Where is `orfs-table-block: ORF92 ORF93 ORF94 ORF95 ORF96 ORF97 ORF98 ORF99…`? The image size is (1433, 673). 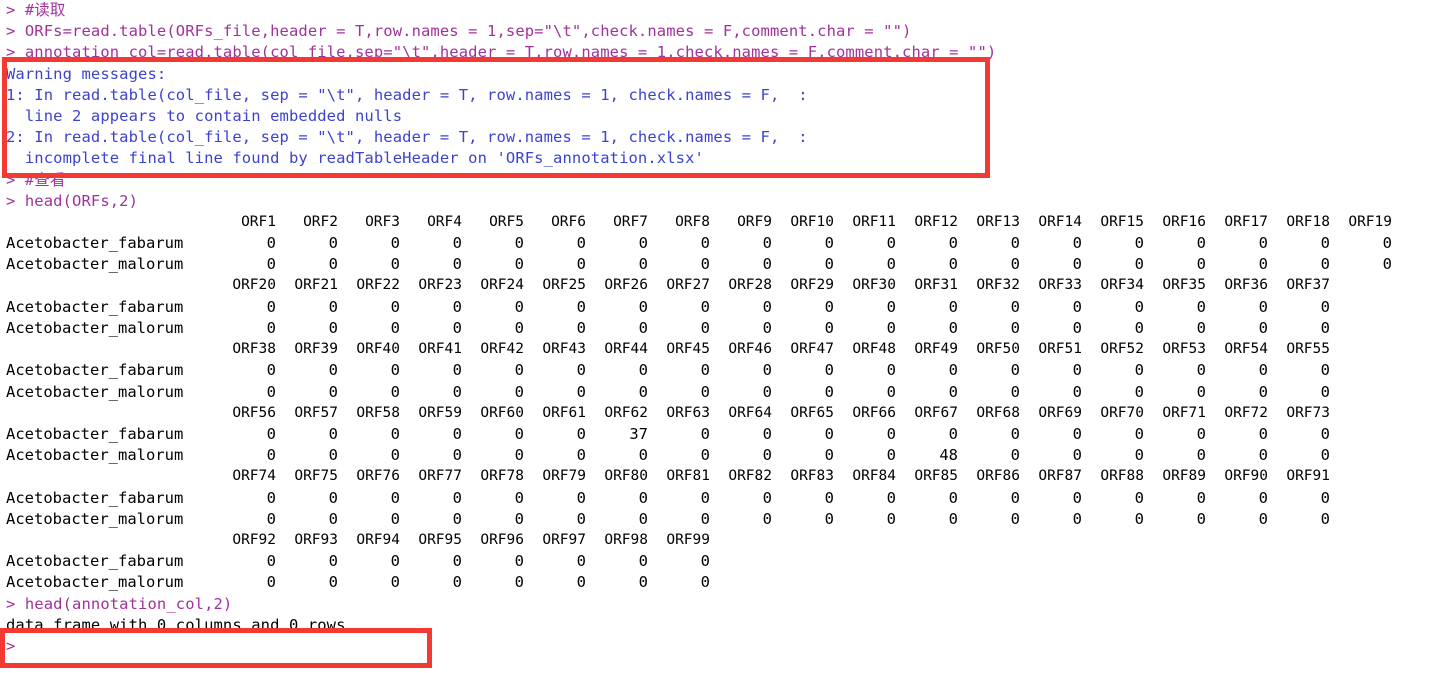
orfs-table-block: ORF92 ORF93 ORF94 ORF95 ORF96 ORF97 ORF98 ORF99… is located at coordinates (358, 562).